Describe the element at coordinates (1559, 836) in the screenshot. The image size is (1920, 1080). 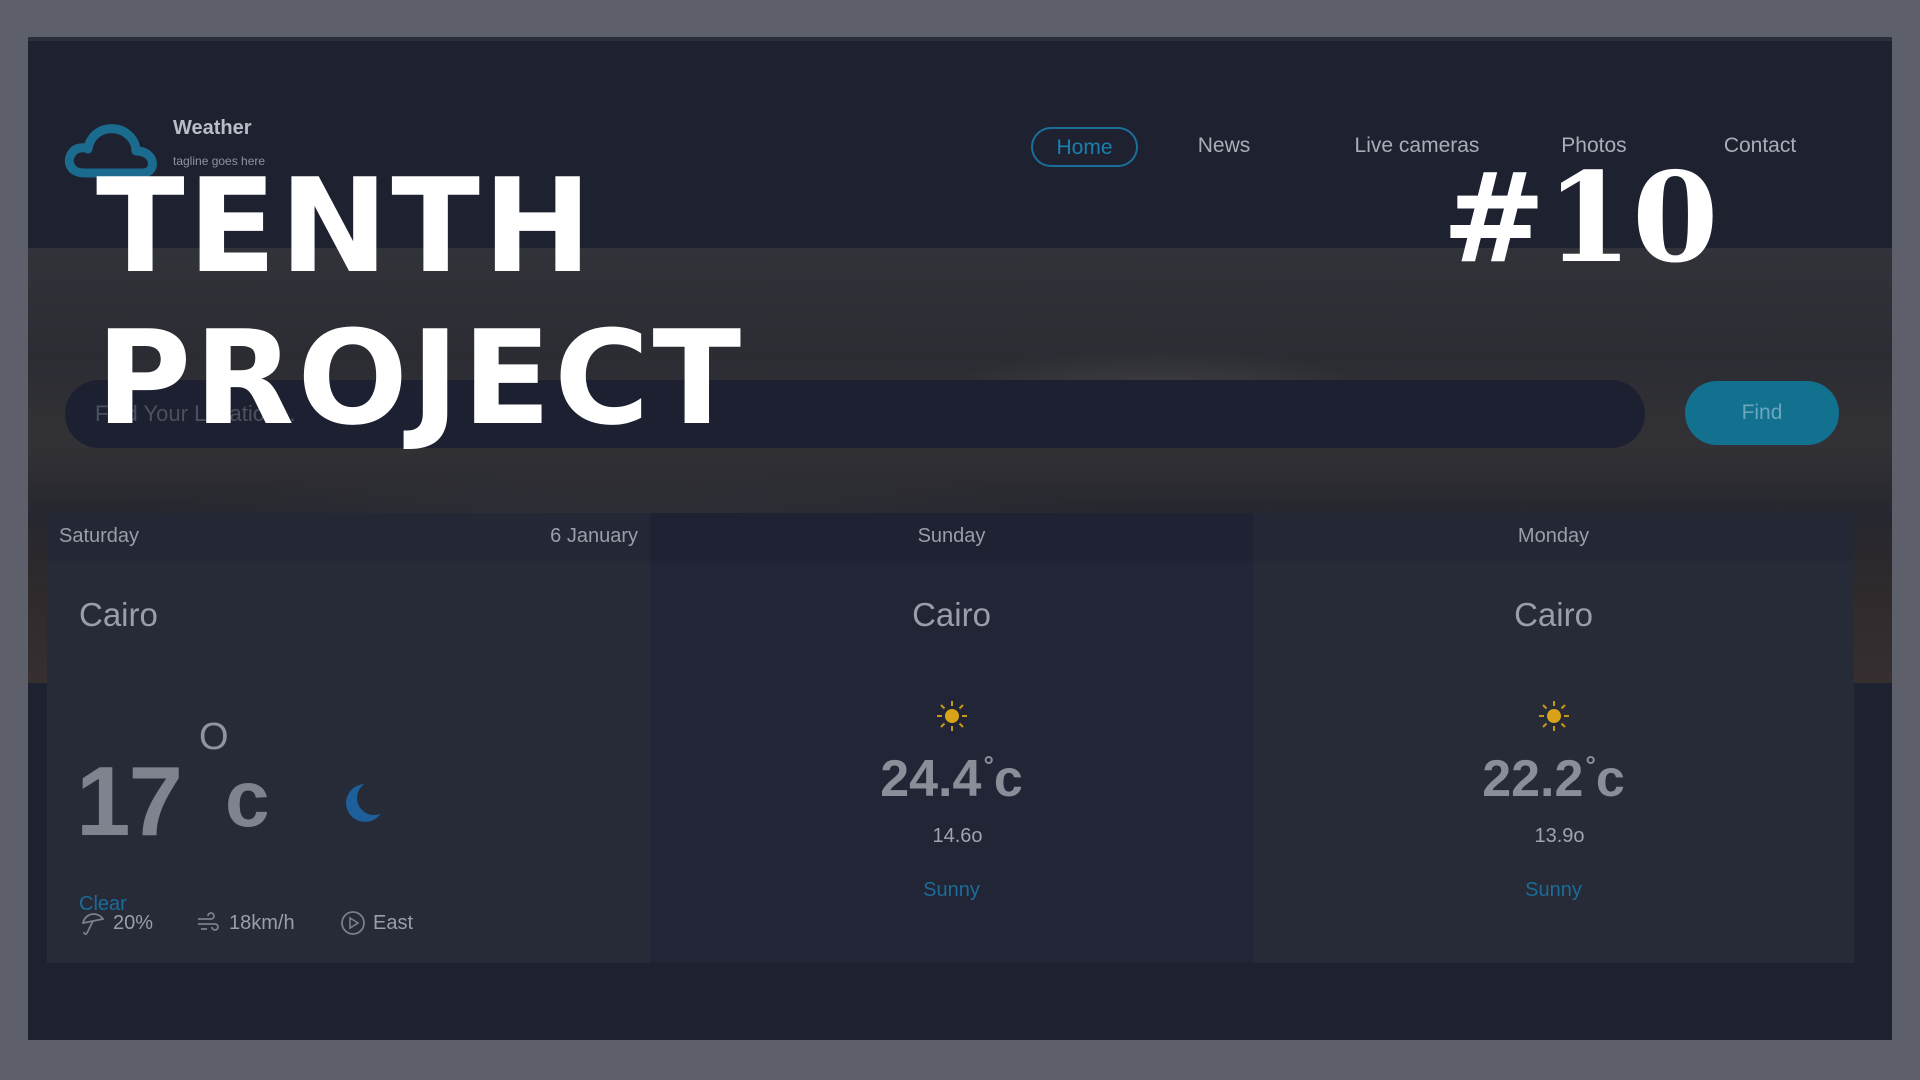
I see `min-temperature: 13.9o` at that location.